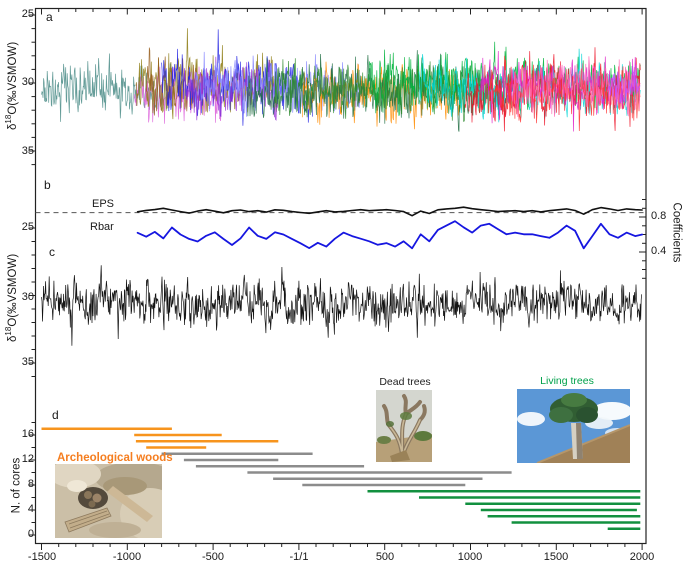 Image resolution: width=685 pixels, height=569 pixels. I want to click on y-tick-label-d: 16, so click(27, 434).